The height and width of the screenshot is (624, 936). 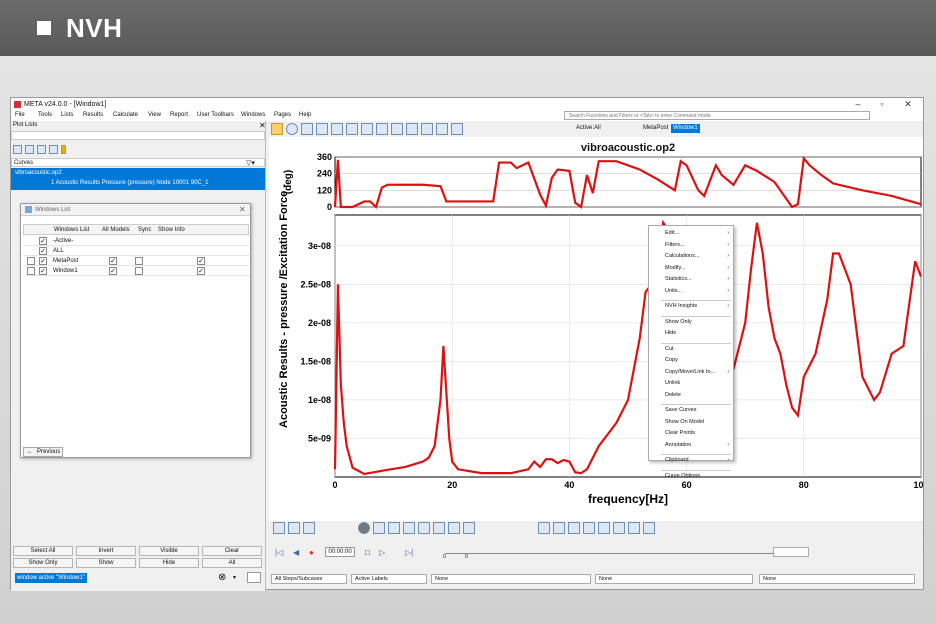 I want to click on ie-icon, so click(x=382, y=129).